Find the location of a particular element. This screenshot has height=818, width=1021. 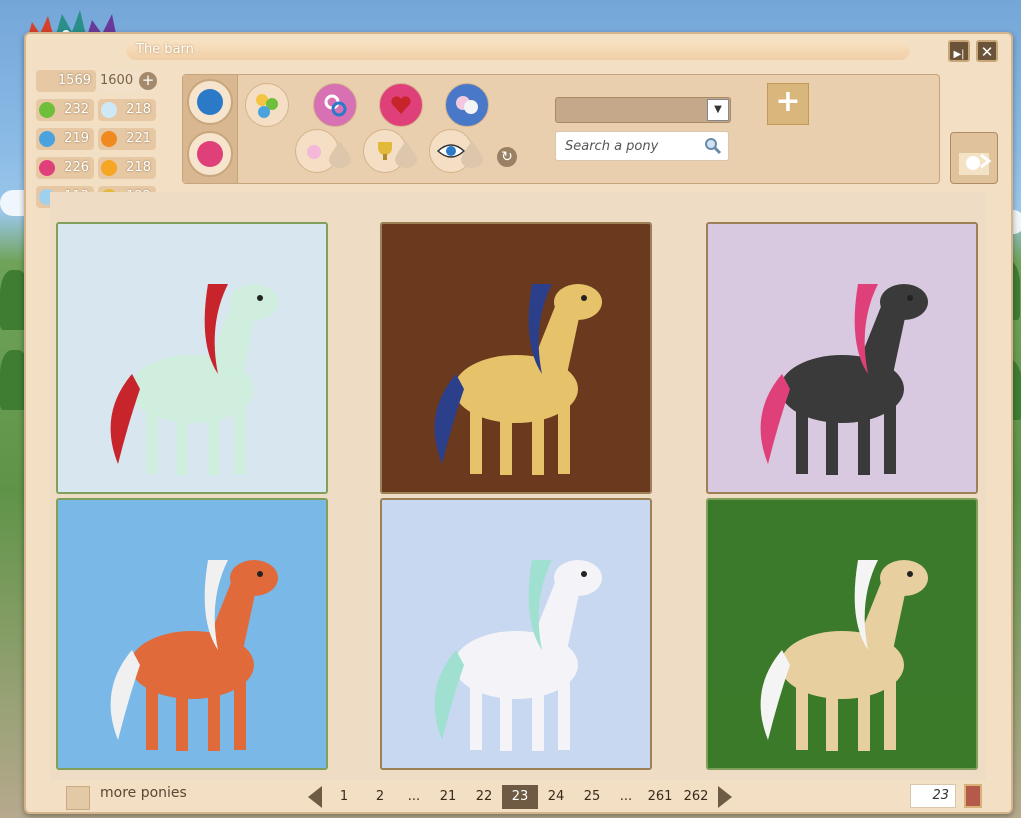

filter-flowers-button is located at coordinates (267, 105).